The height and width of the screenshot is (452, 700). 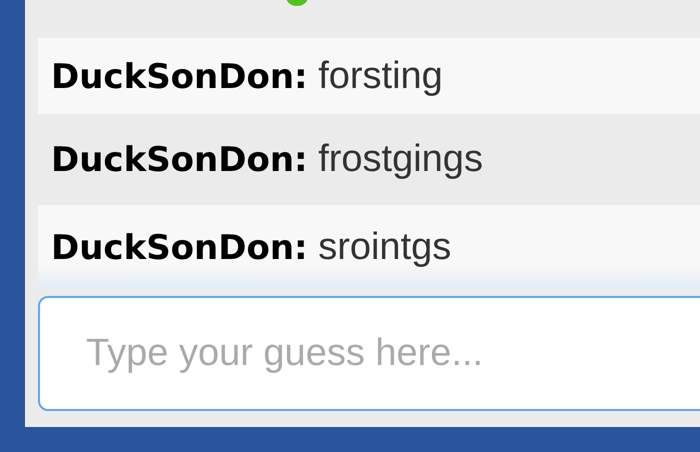 I want to click on chat-message: DuckSonDon: frostgings, so click(x=267, y=159).